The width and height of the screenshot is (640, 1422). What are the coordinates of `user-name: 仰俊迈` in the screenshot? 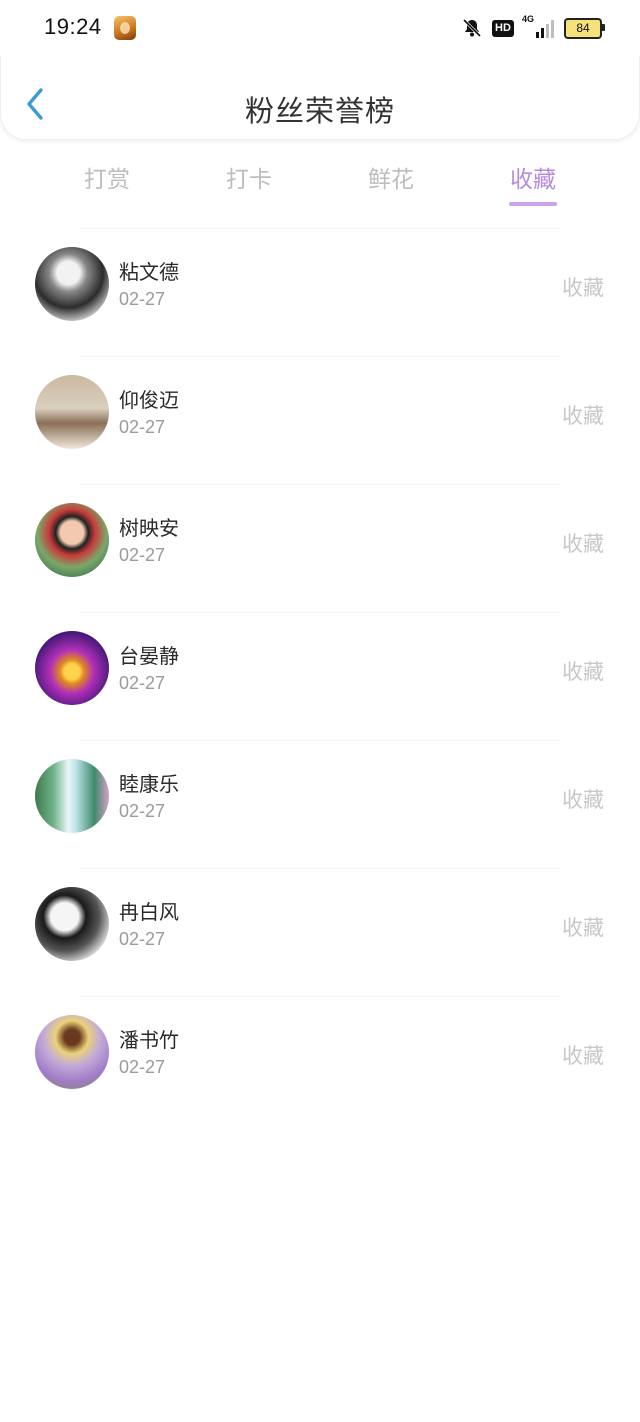 It's located at (149, 400).